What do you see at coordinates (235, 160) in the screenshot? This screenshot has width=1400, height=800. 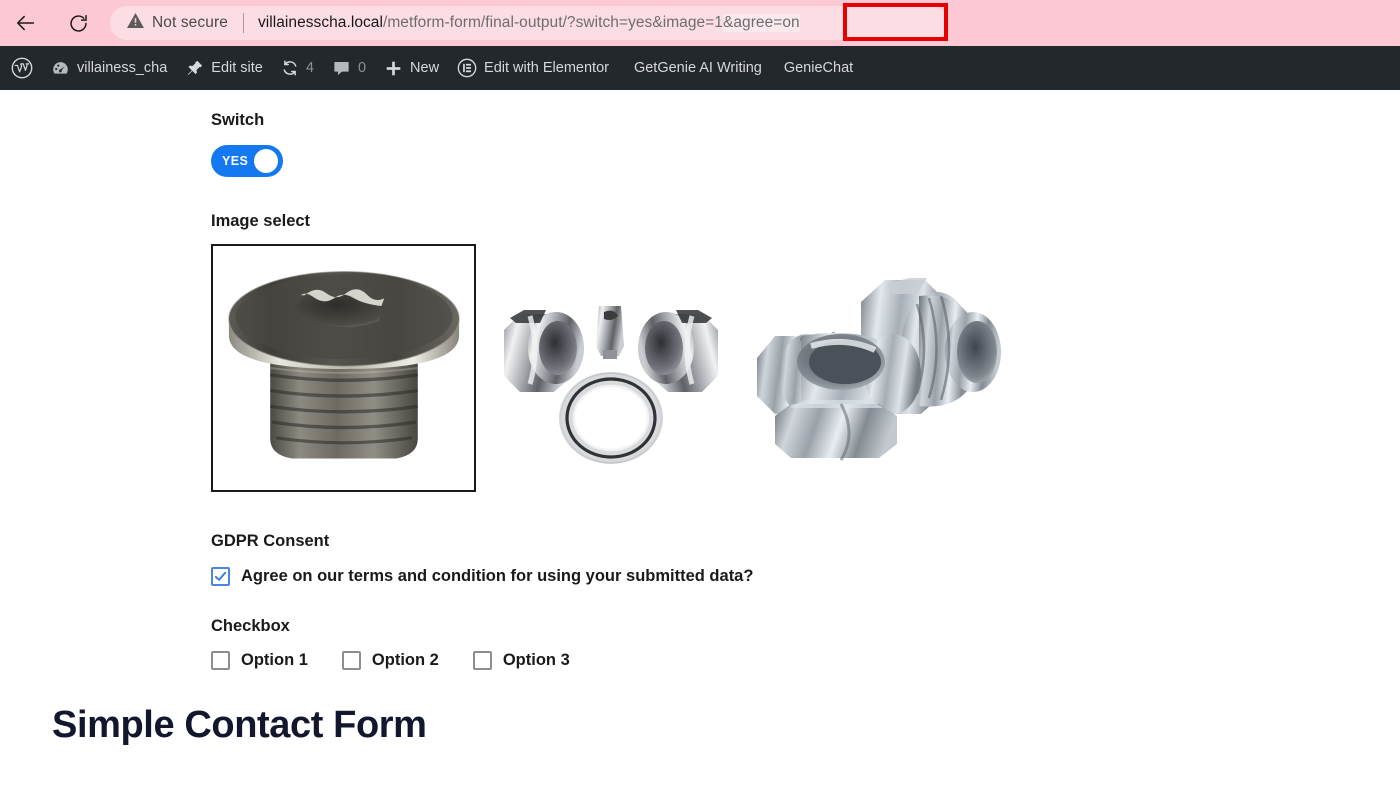 I see `switch-value-label: YES` at bounding box center [235, 160].